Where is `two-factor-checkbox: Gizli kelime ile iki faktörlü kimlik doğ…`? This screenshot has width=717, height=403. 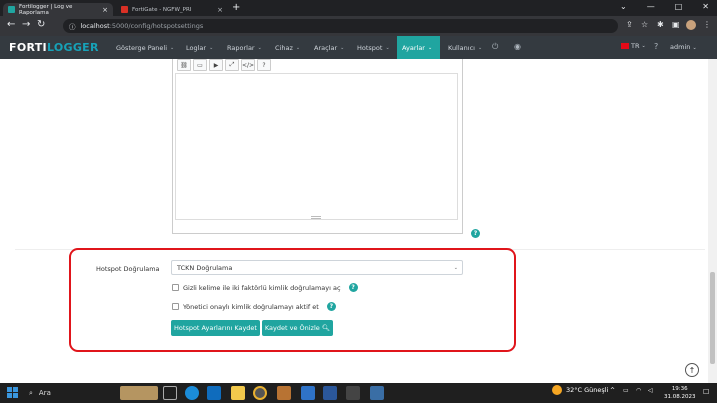 two-factor-checkbox: Gizli kelime ile iki faktörlü kimlik doğ… is located at coordinates (265, 287).